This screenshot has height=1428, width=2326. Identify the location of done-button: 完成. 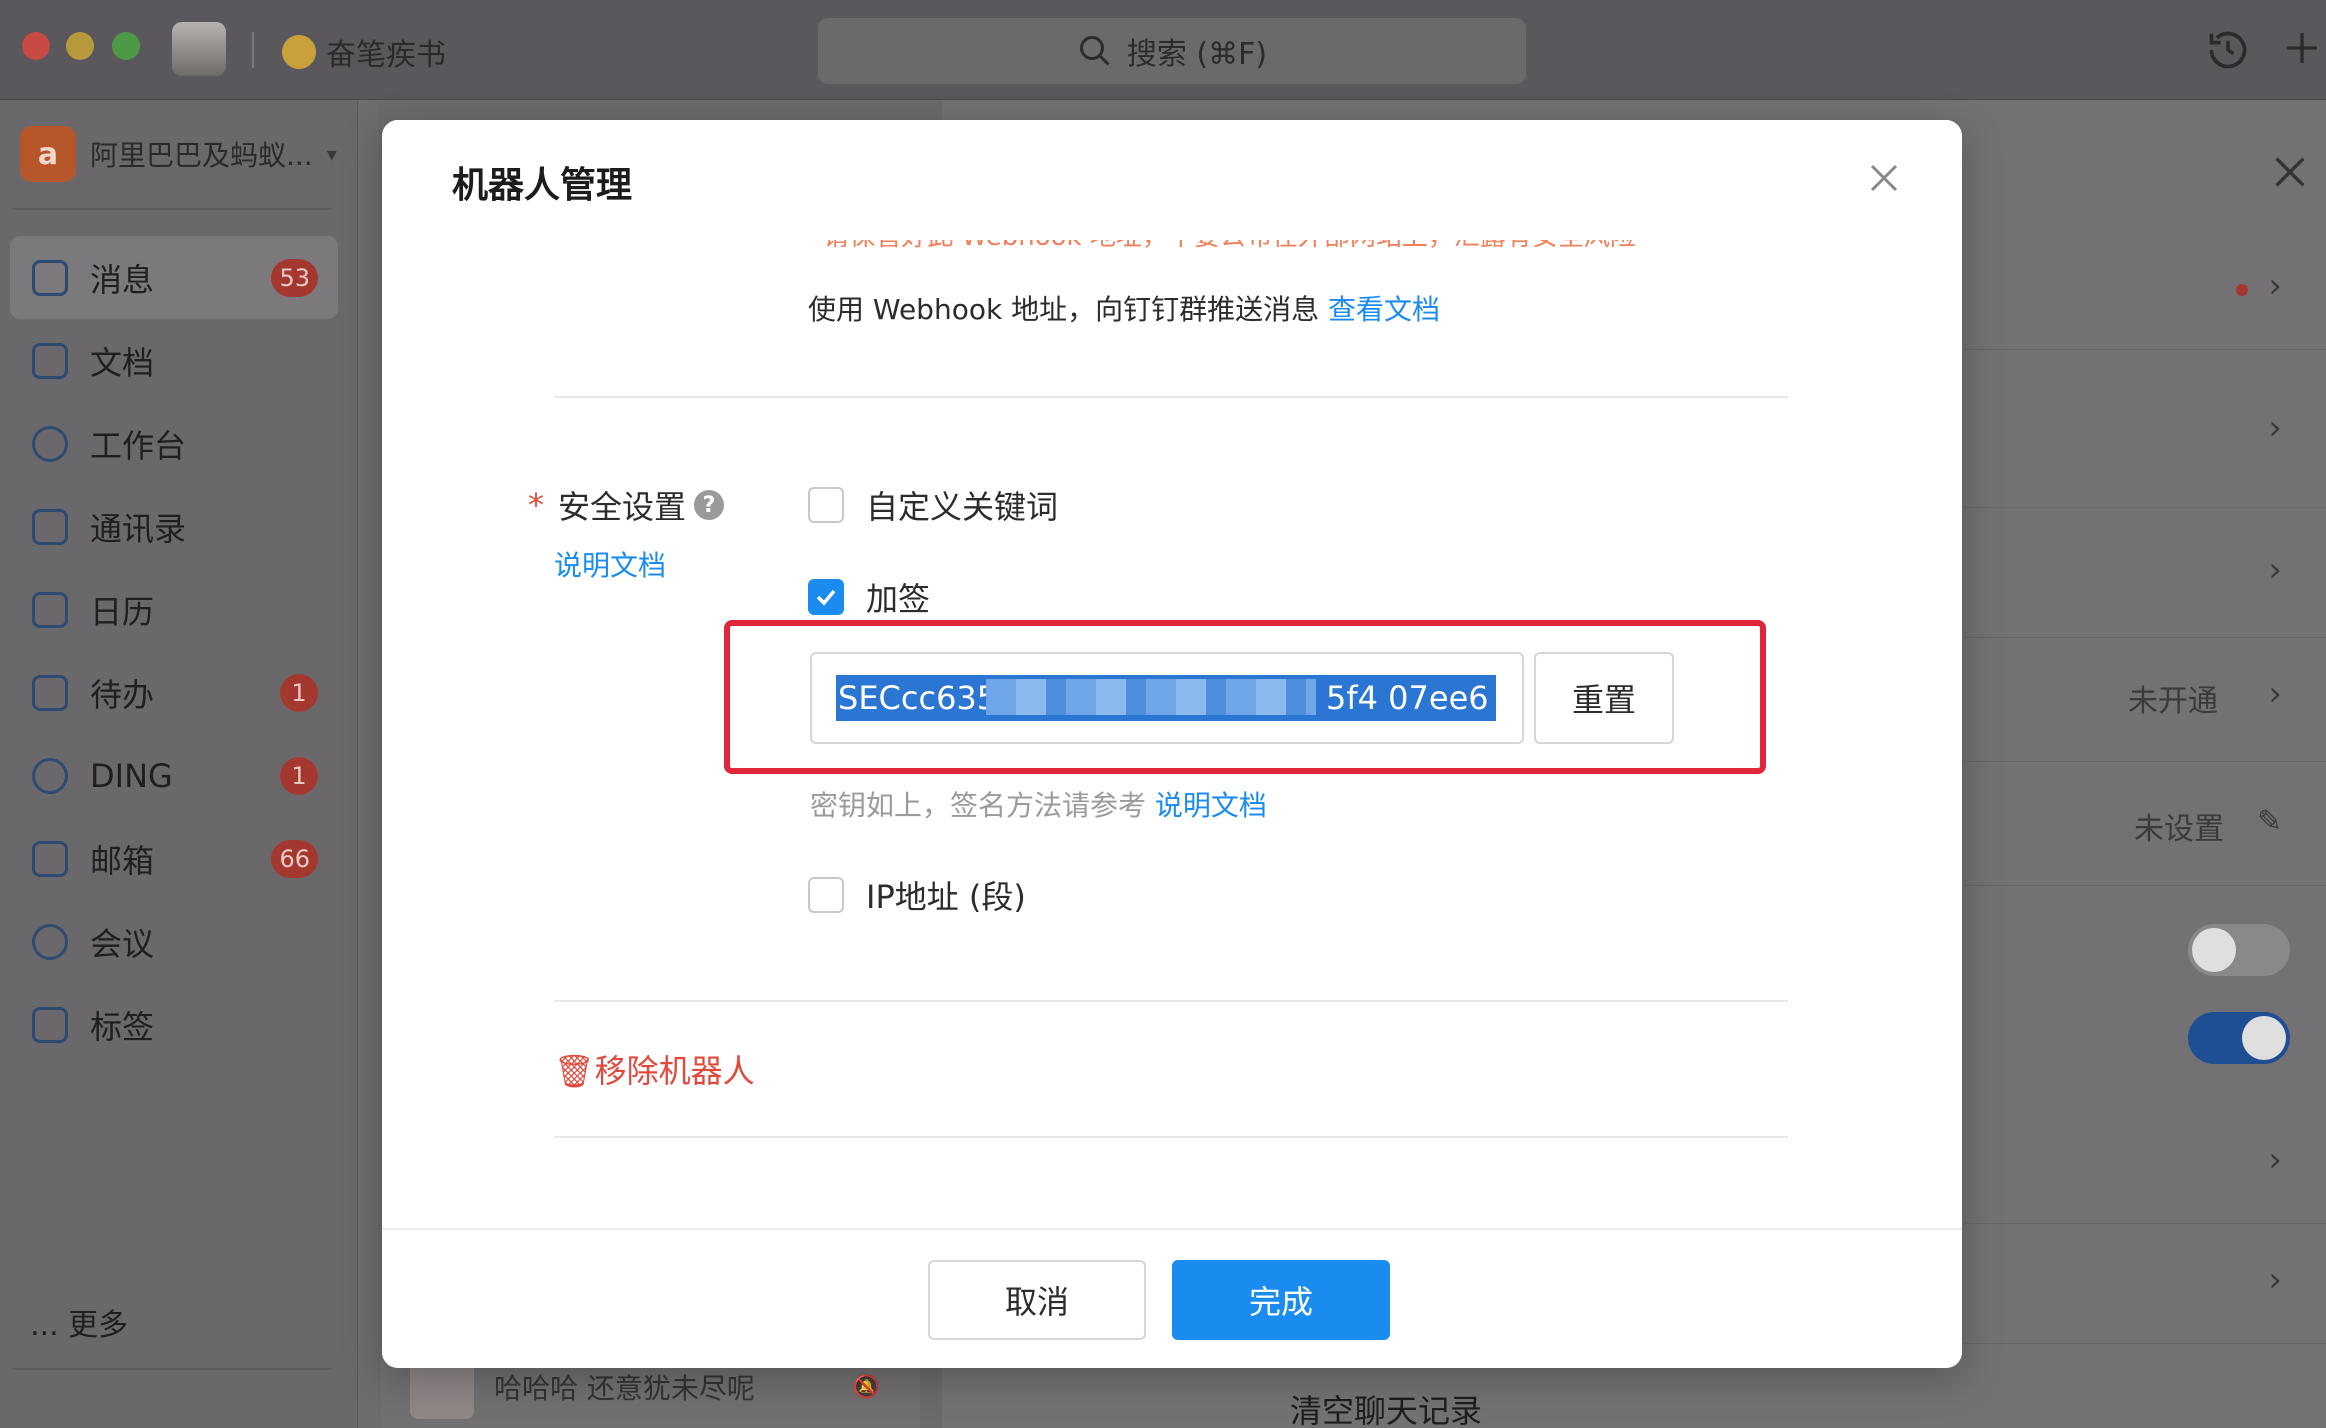
(1281, 1300).